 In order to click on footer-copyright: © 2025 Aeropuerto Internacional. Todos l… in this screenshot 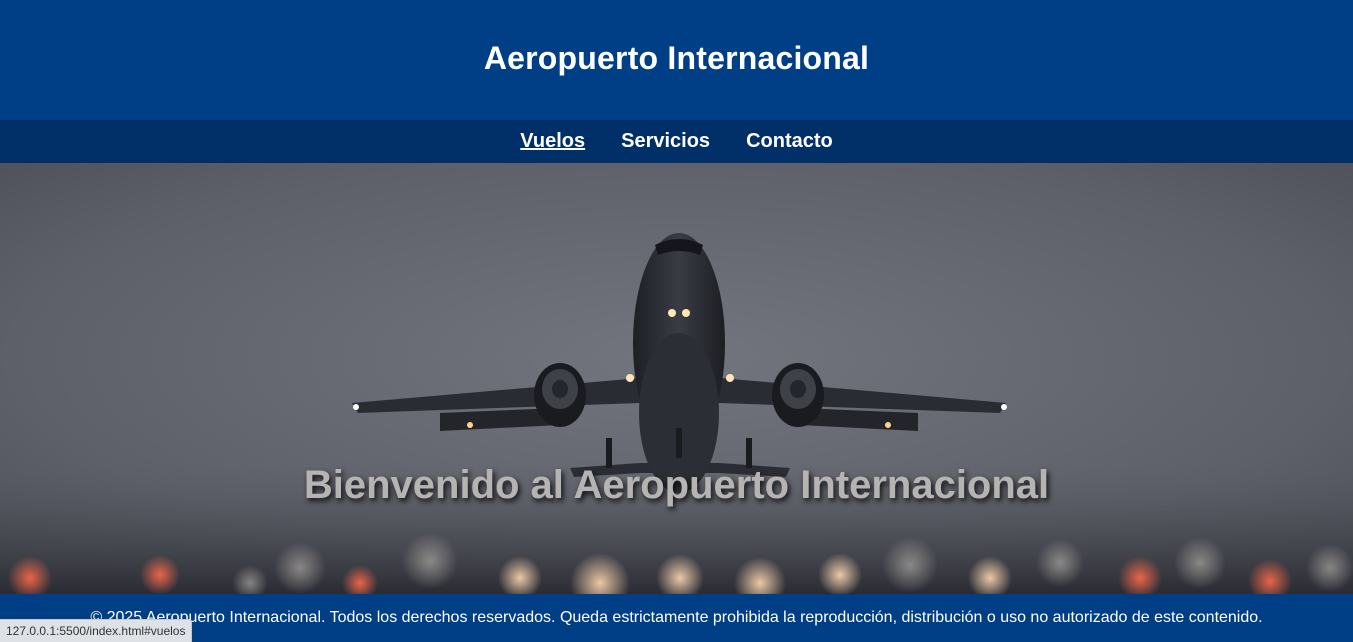, I will do `click(676, 617)`.